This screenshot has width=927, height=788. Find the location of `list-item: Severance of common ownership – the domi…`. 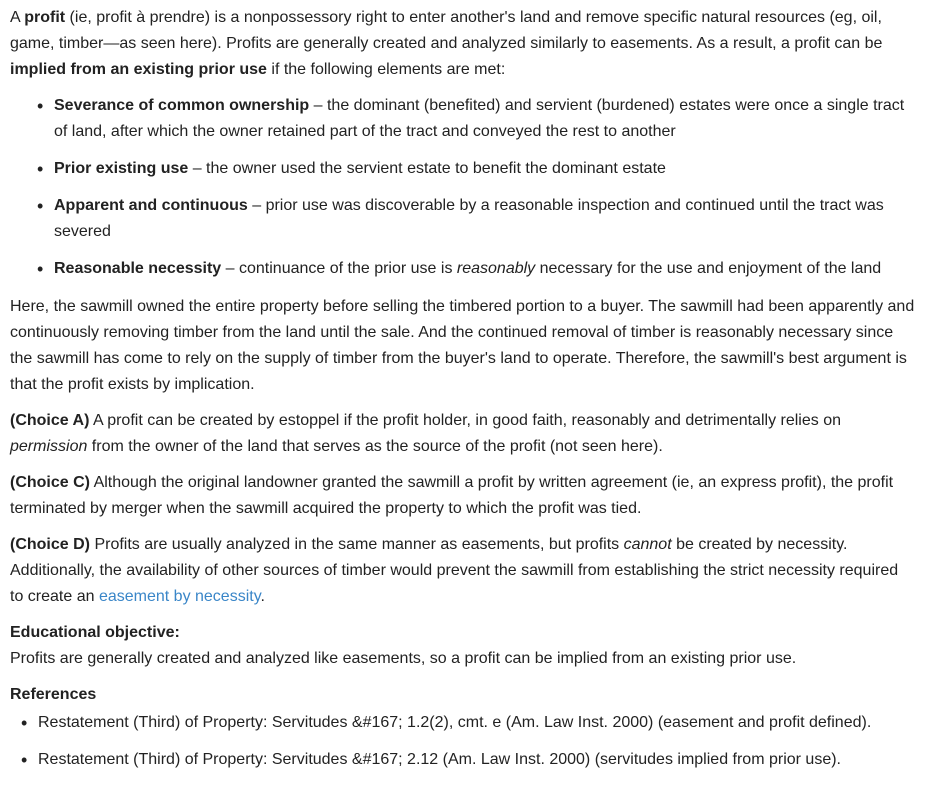

list-item: Severance of common ownership – the domi… is located at coordinates (476, 119).